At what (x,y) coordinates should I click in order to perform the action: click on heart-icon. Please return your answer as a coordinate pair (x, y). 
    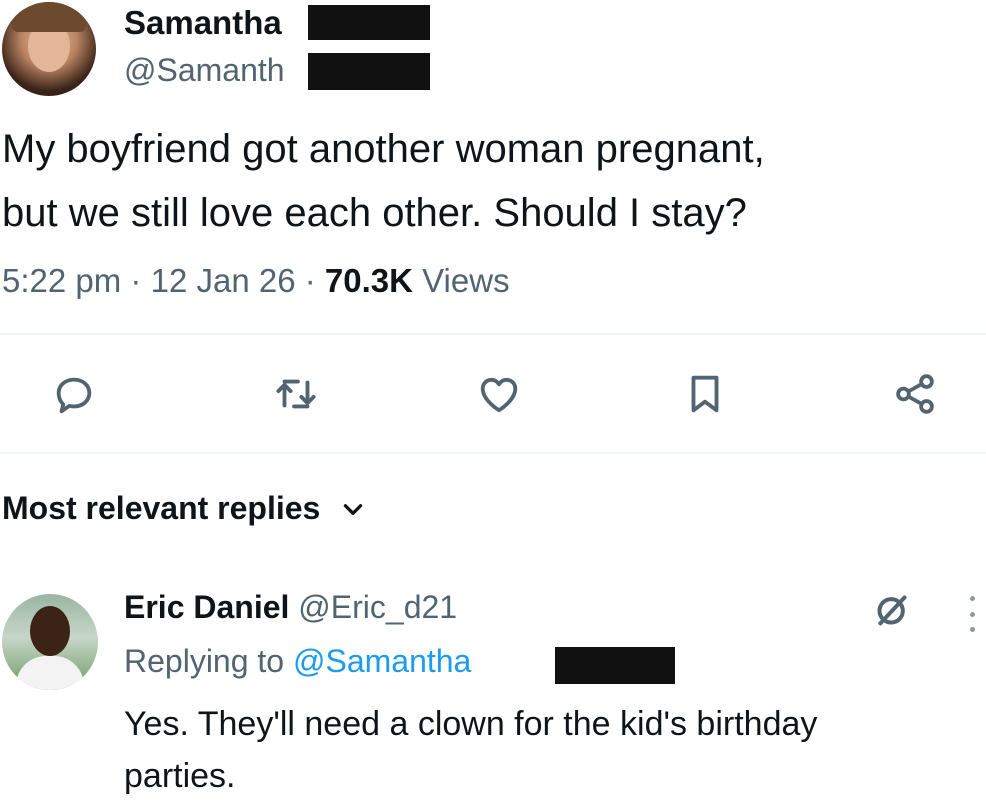
    Looking at the image, I should click on (499, 395).